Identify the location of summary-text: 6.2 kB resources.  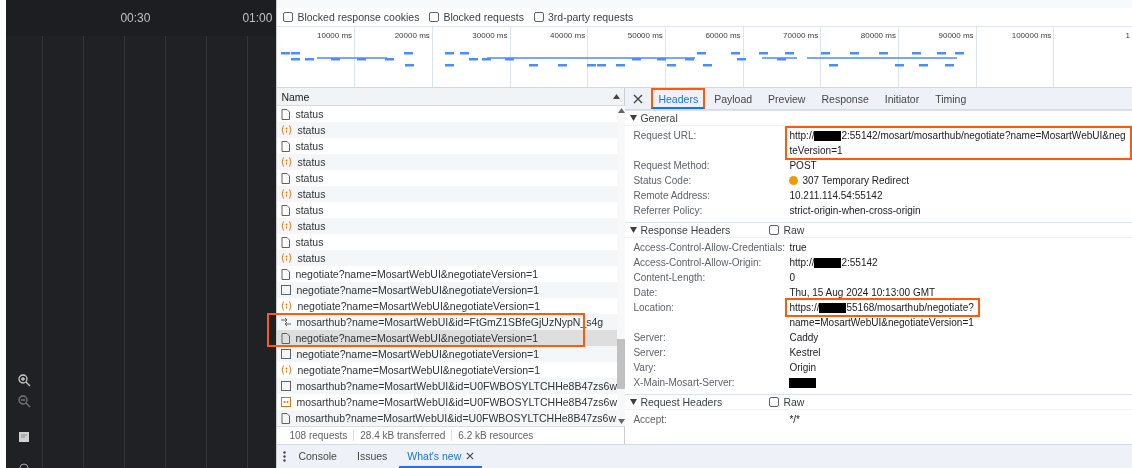
(495, 435).